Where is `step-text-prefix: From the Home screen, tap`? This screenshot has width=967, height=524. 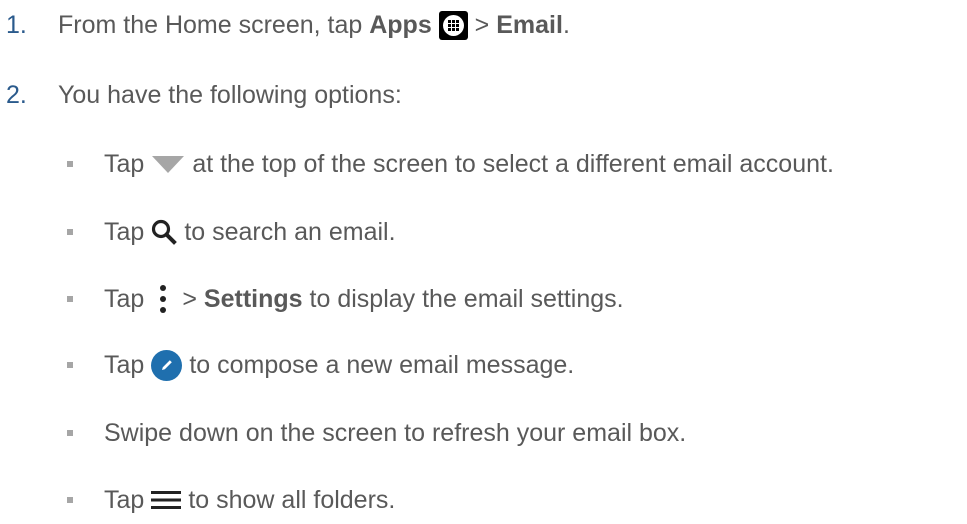
step-text-prefix: From the Home screen, tap is located at coordinates (214, 24).